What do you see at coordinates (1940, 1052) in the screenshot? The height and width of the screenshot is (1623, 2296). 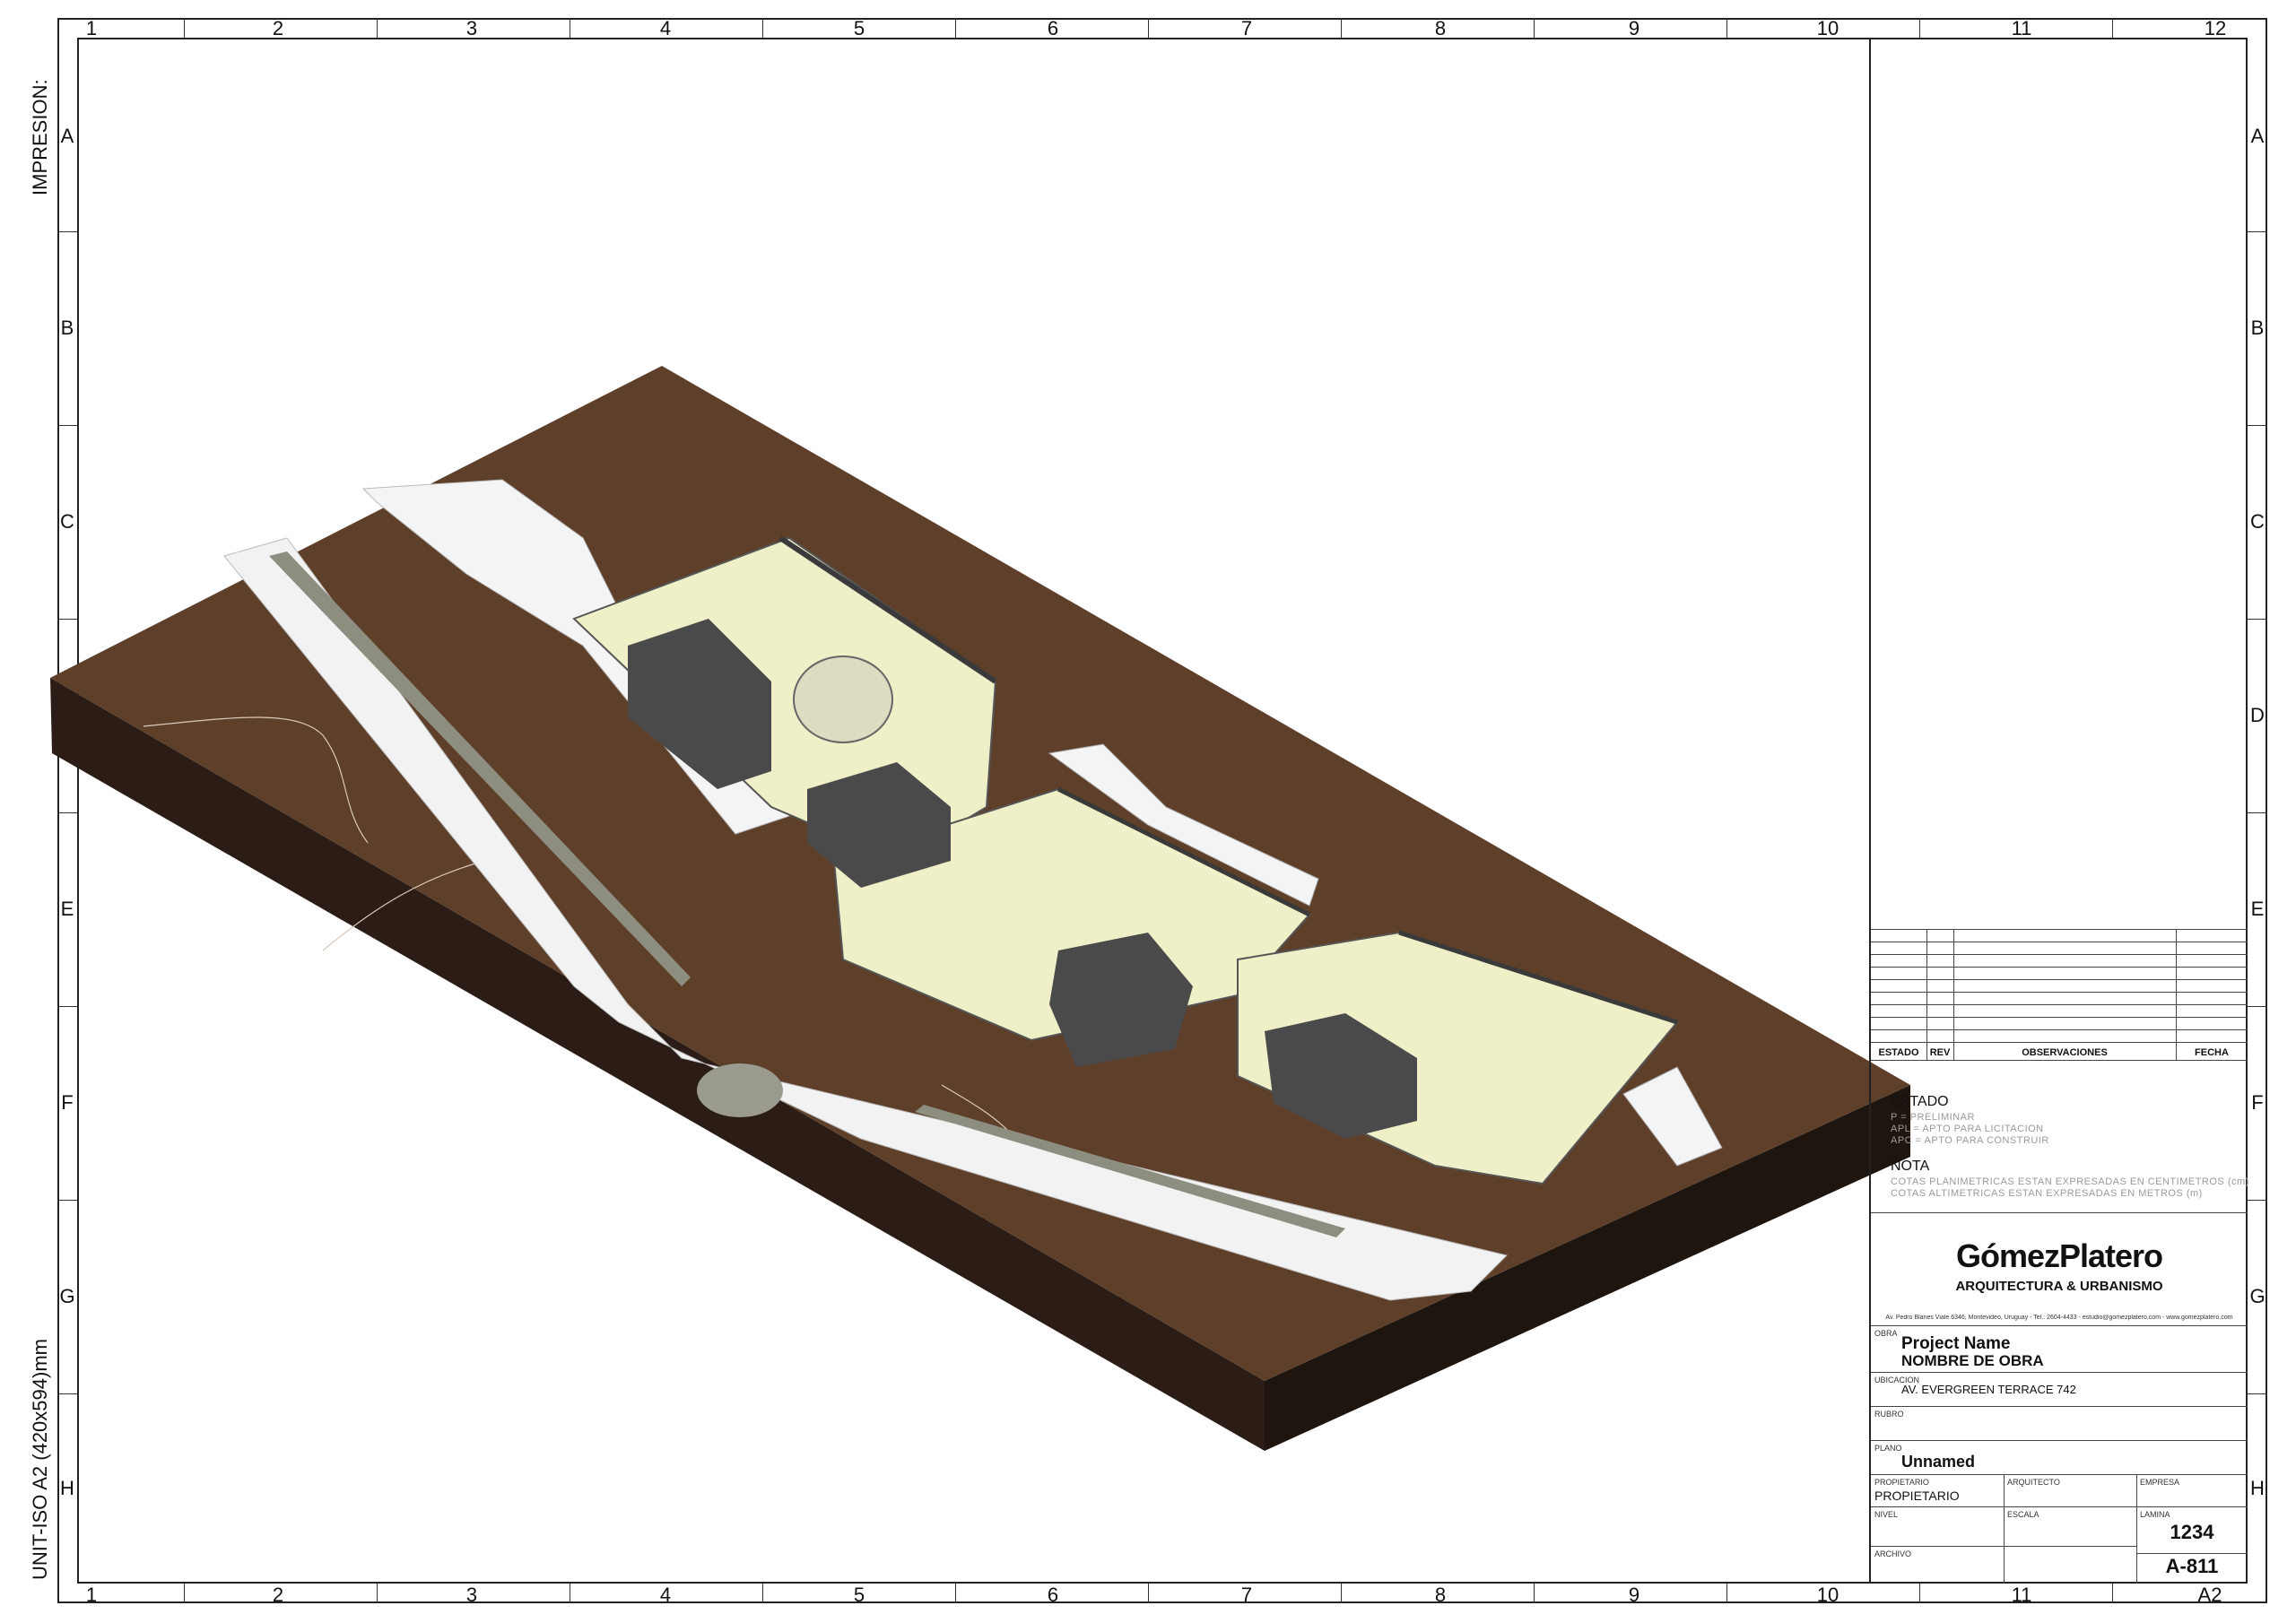 I see `rev-header-rev: REV` at bounding box center [1940, 1052].